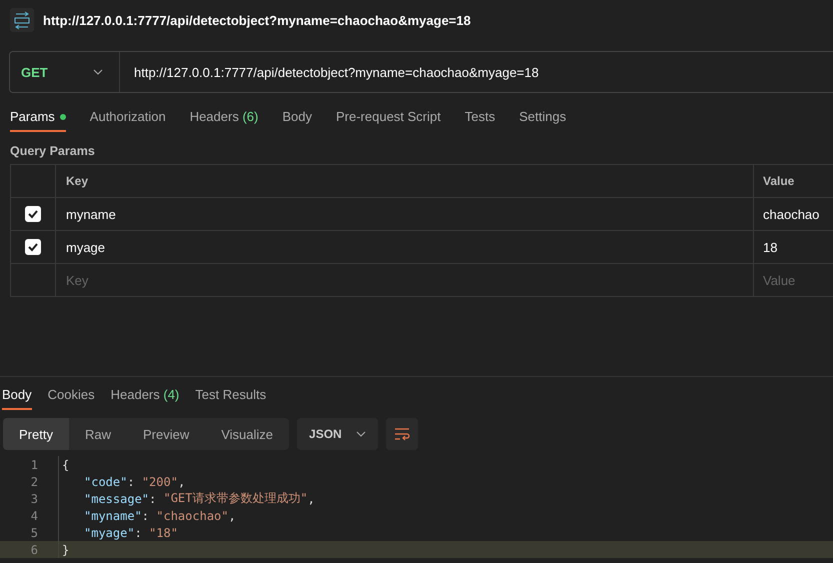 Image resolution: width=833 pixels, height=563 pixels. What do you see at coordinates (145, 396) in the screenshot?
I see `response-tab: Headers (4)` at bounding box center [145, 396].